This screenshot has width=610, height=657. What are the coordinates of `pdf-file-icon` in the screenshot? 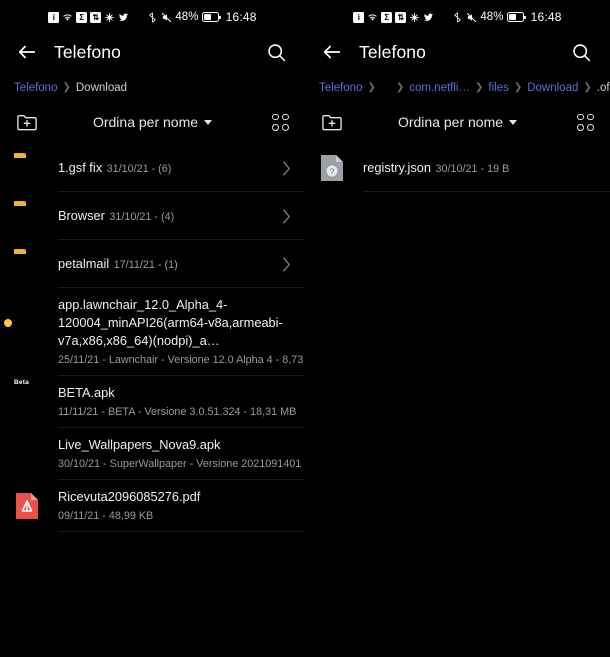 It's located at (29, 506).